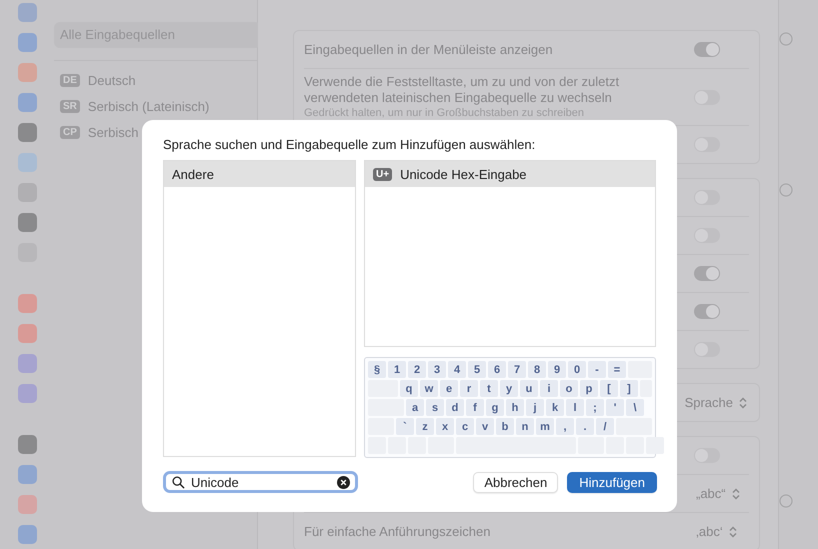 The width and height of the screenshot is (818, 549). I want to click on source-badge: U+, so click(382, 174).